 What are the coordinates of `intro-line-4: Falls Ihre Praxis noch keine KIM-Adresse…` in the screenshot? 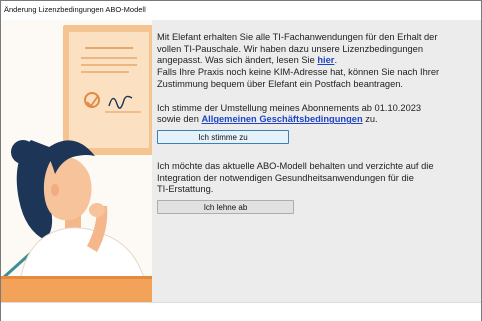 It's located at (298, 72).